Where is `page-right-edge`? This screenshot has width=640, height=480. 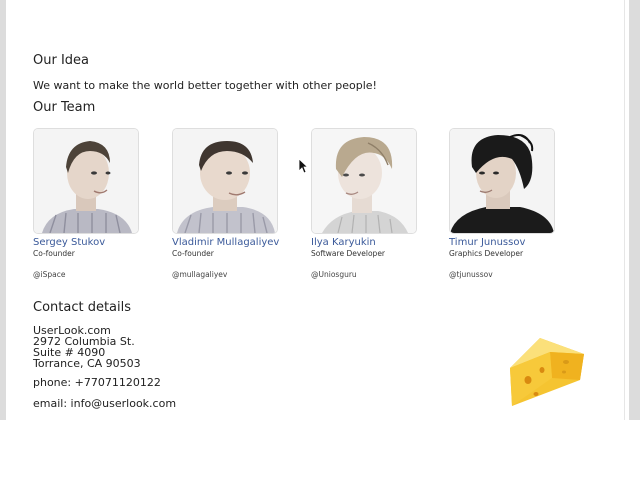
page-right-edge is located at coordinates (624, 210).